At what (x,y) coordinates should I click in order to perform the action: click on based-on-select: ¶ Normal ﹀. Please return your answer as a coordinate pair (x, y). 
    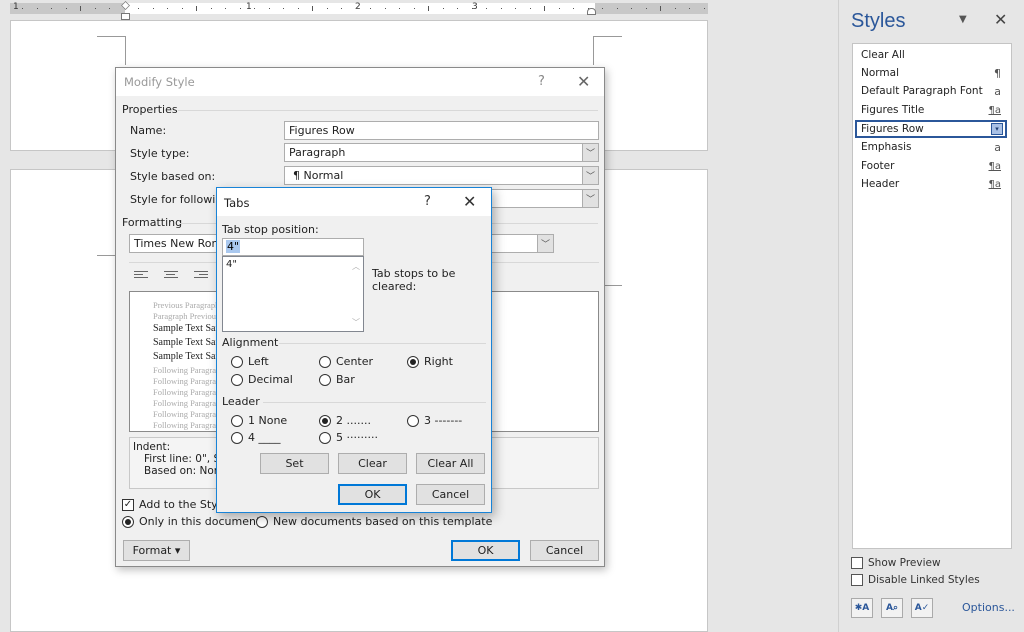
    Looking at the image, I should click on (441, 175).